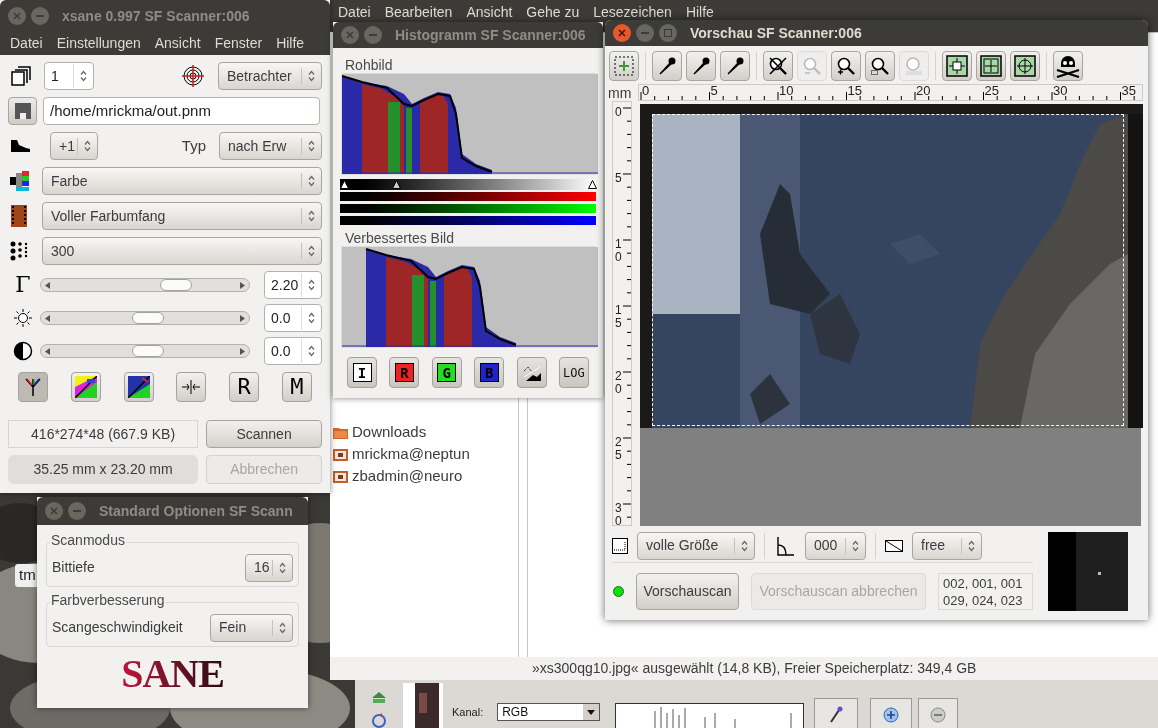  What do you see at coordinates (411, 454) in the screenshot?
I see `sidebar-item: mrickma@neptun` at bounding box center [411, 454].